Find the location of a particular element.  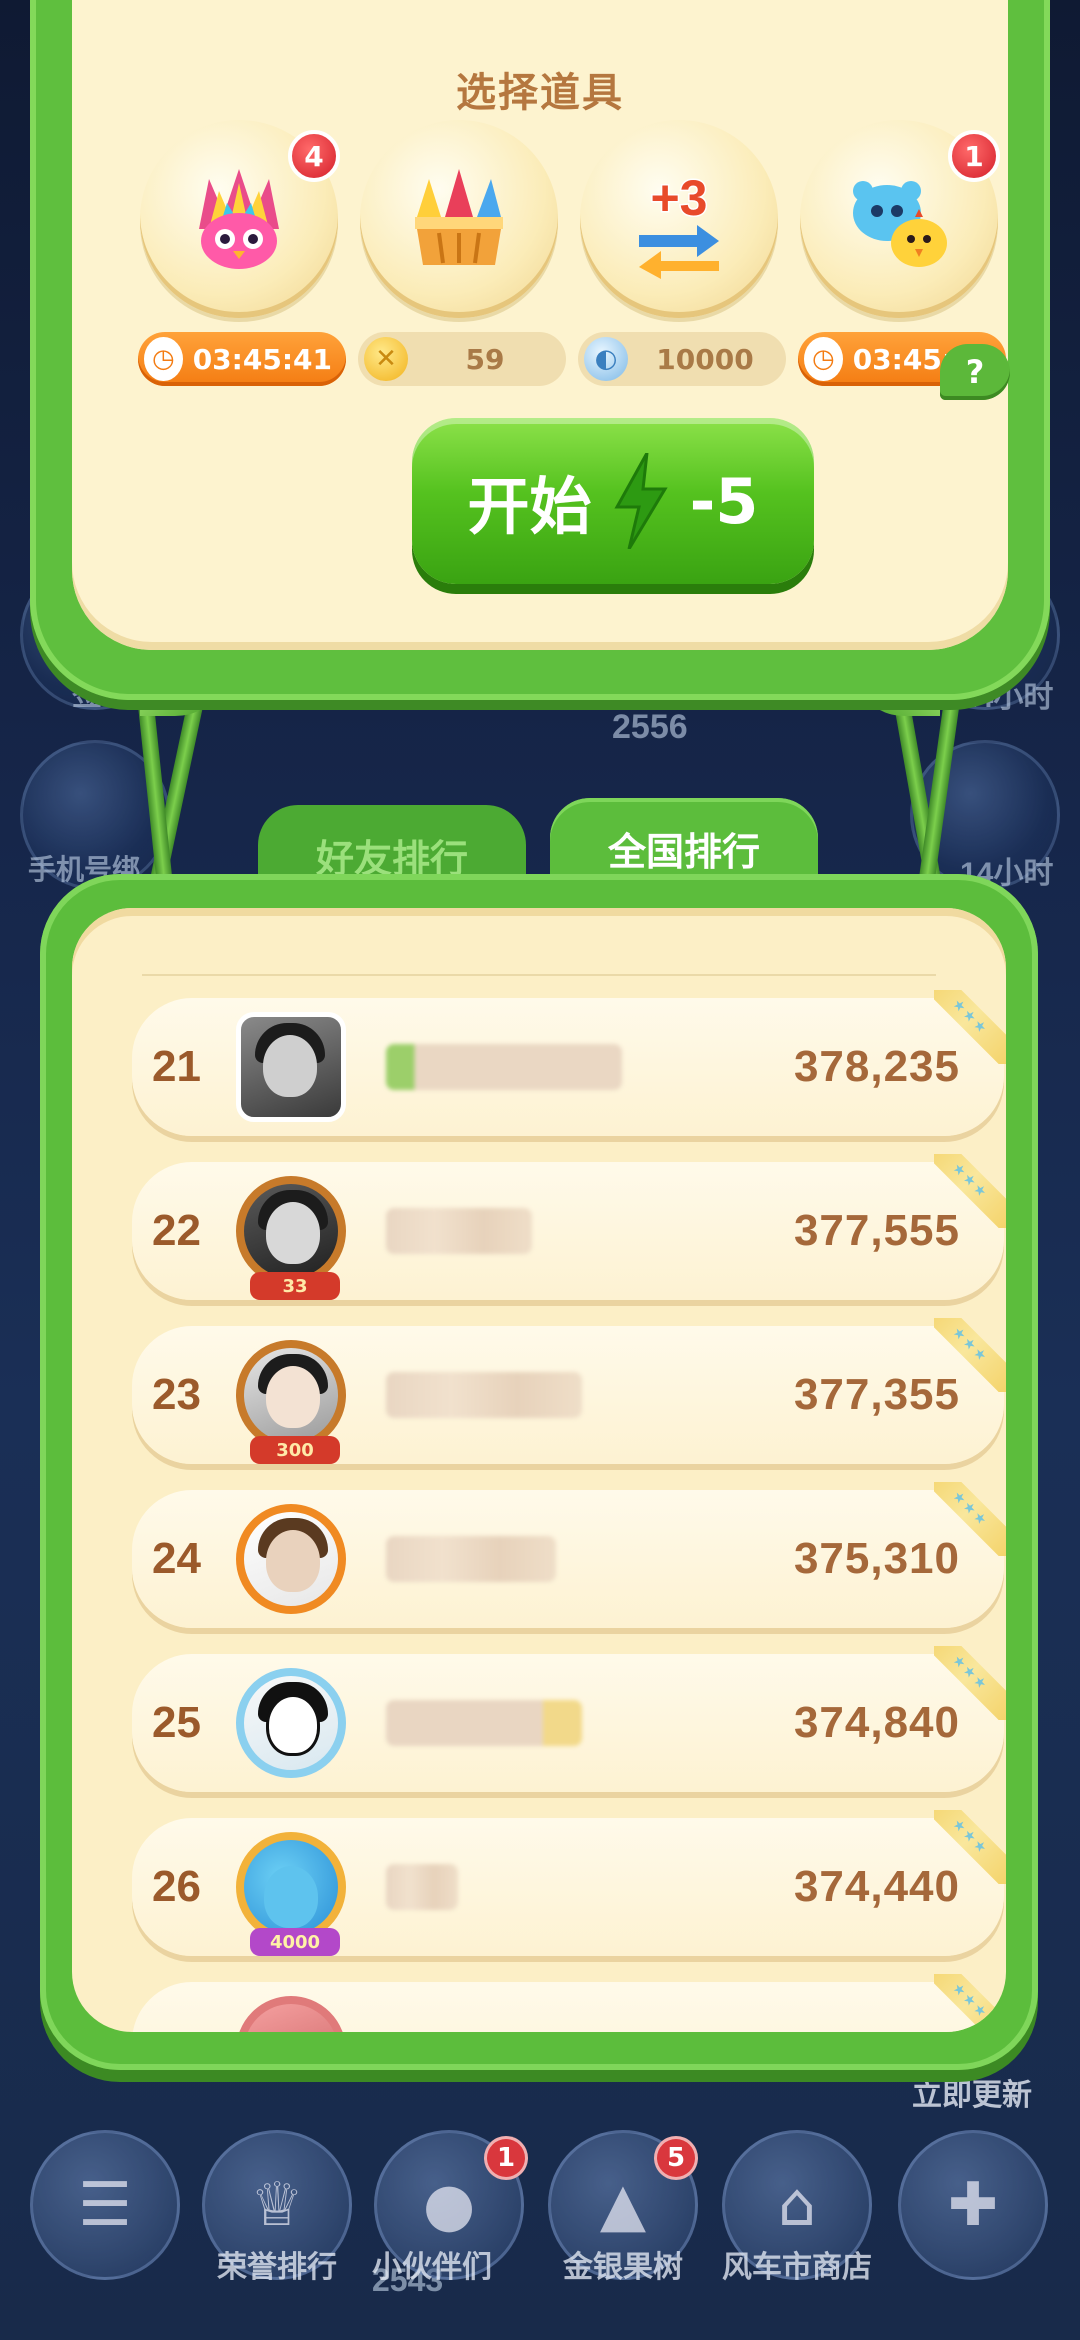

rank-number: 21 is located at coordinates (176, 1066).